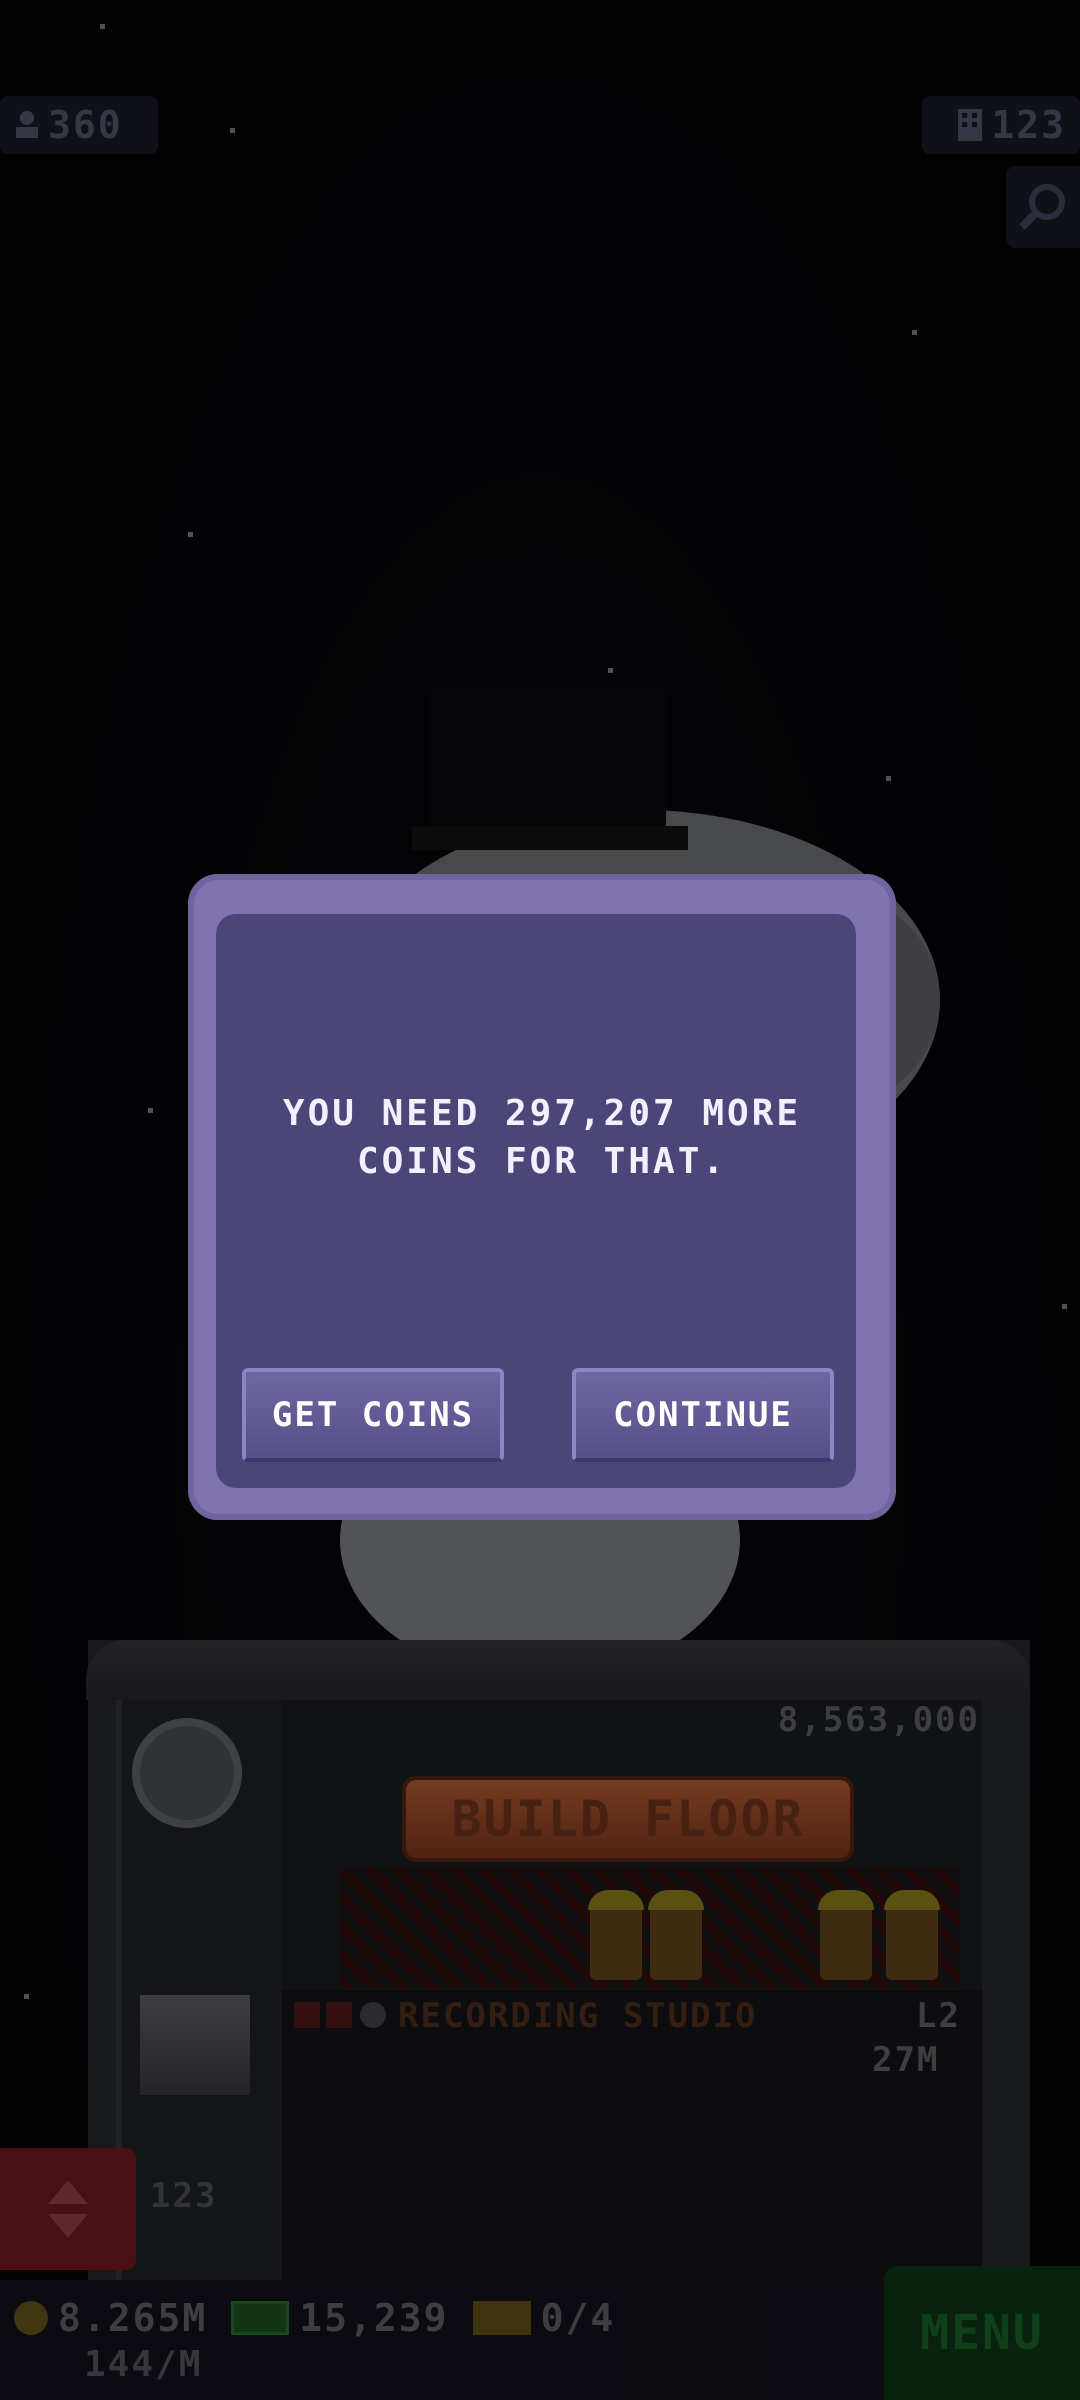 The height and width of the screenshot is (2400, 1080). Describe the element at coordinates (703, 1415) in the screenshot. I see `continue-button: CONTINUE` at that location.